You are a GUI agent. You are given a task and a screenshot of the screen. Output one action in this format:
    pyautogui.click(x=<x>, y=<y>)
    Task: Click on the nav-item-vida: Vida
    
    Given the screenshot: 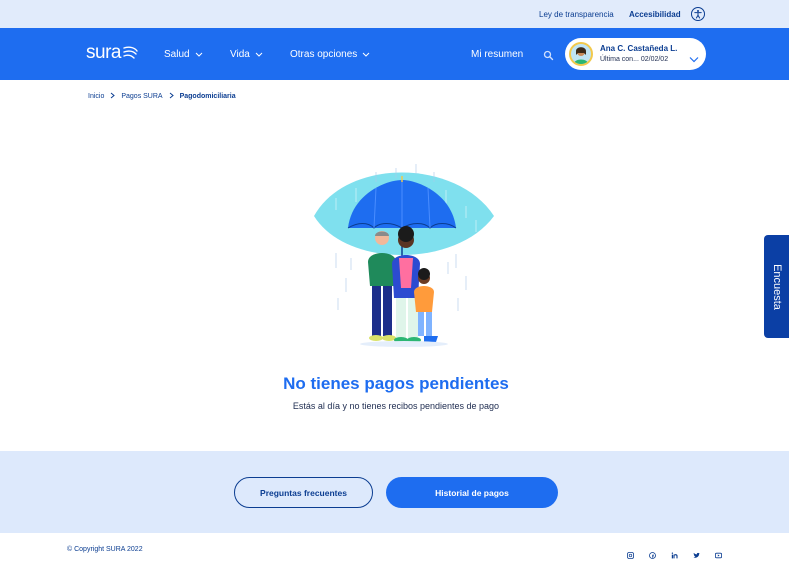 What is the action you would take?
    pyautogui.click(x=246, y=54)
    